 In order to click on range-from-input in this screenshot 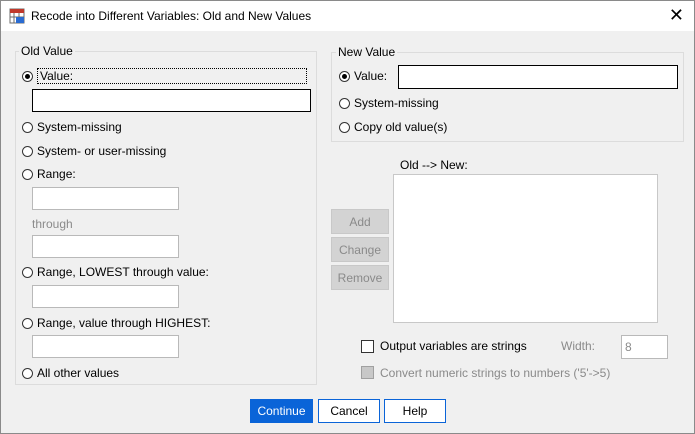, I will do `click(105, 198)`.